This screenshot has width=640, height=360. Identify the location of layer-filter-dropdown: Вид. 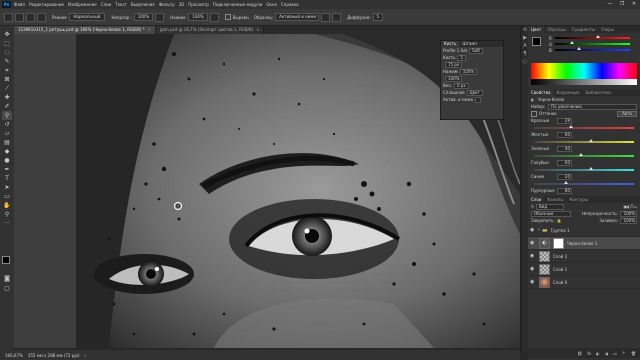
(549, 206).